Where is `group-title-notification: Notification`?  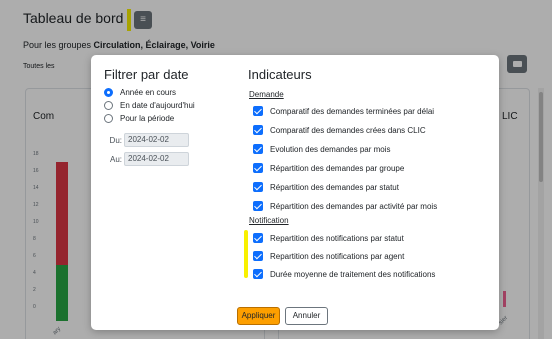 group-title-notification: Notification is located at coordinates (269, 220).